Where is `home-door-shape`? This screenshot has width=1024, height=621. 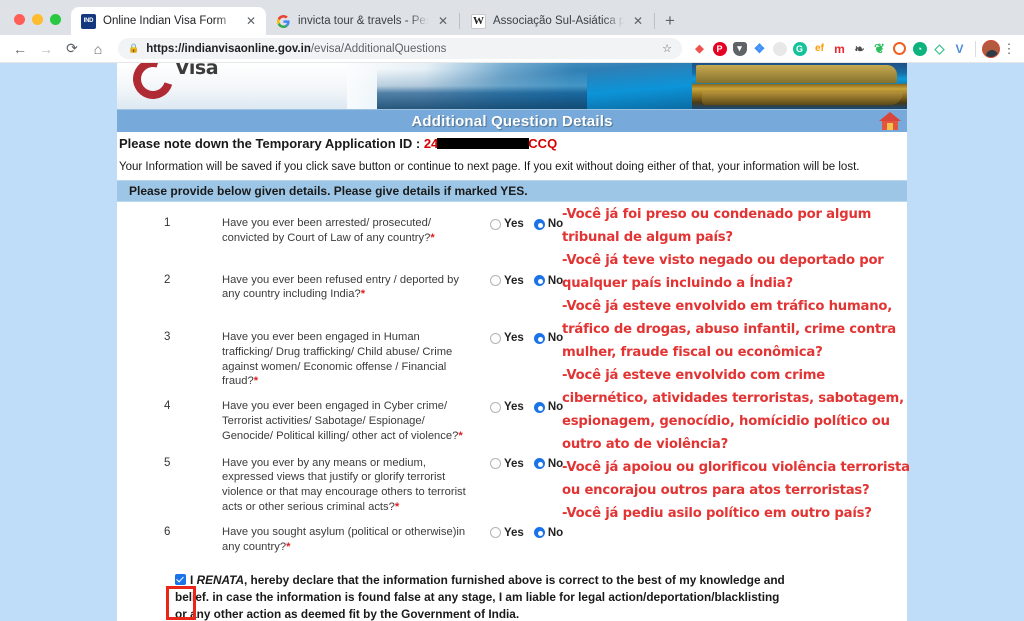 home-door-shape is located at coordinates (890, 126).